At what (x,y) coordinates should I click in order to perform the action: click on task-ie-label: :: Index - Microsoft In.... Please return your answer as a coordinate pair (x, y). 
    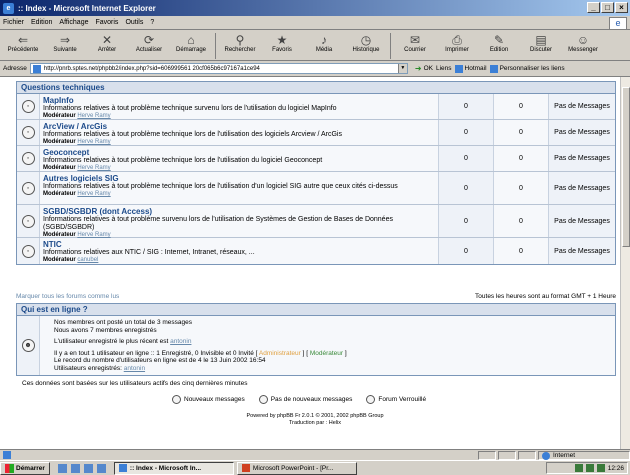
    Looking at the image, I should click on (165, 468).